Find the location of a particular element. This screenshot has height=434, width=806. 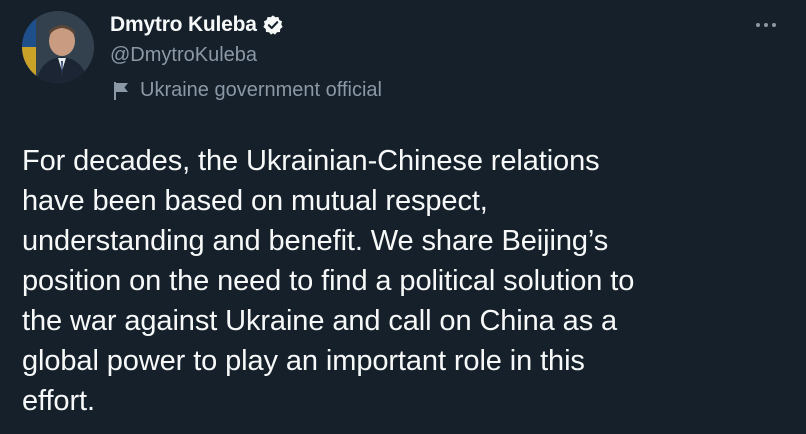

more-options-icon is located at coordinates (766, 25).